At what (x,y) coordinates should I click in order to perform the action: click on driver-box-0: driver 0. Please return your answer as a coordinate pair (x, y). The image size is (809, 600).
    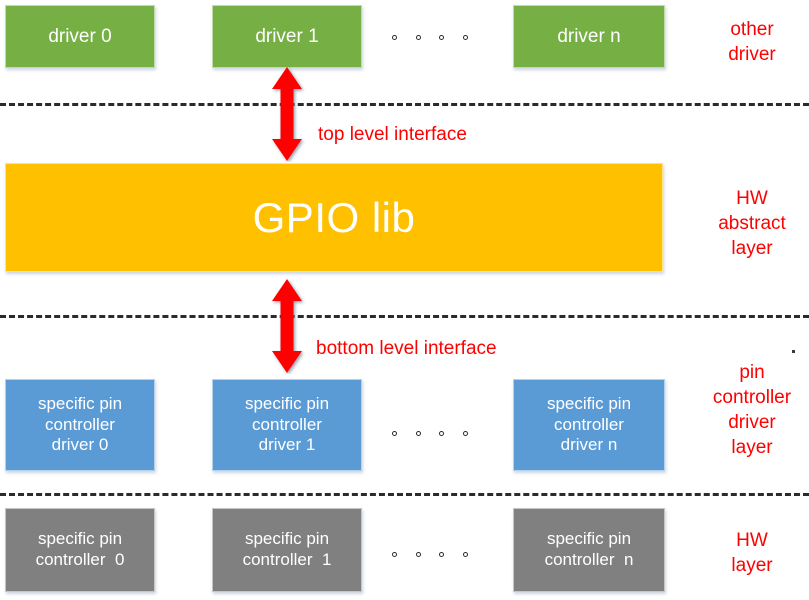
    Looking at the image, I should click on (80, 36).